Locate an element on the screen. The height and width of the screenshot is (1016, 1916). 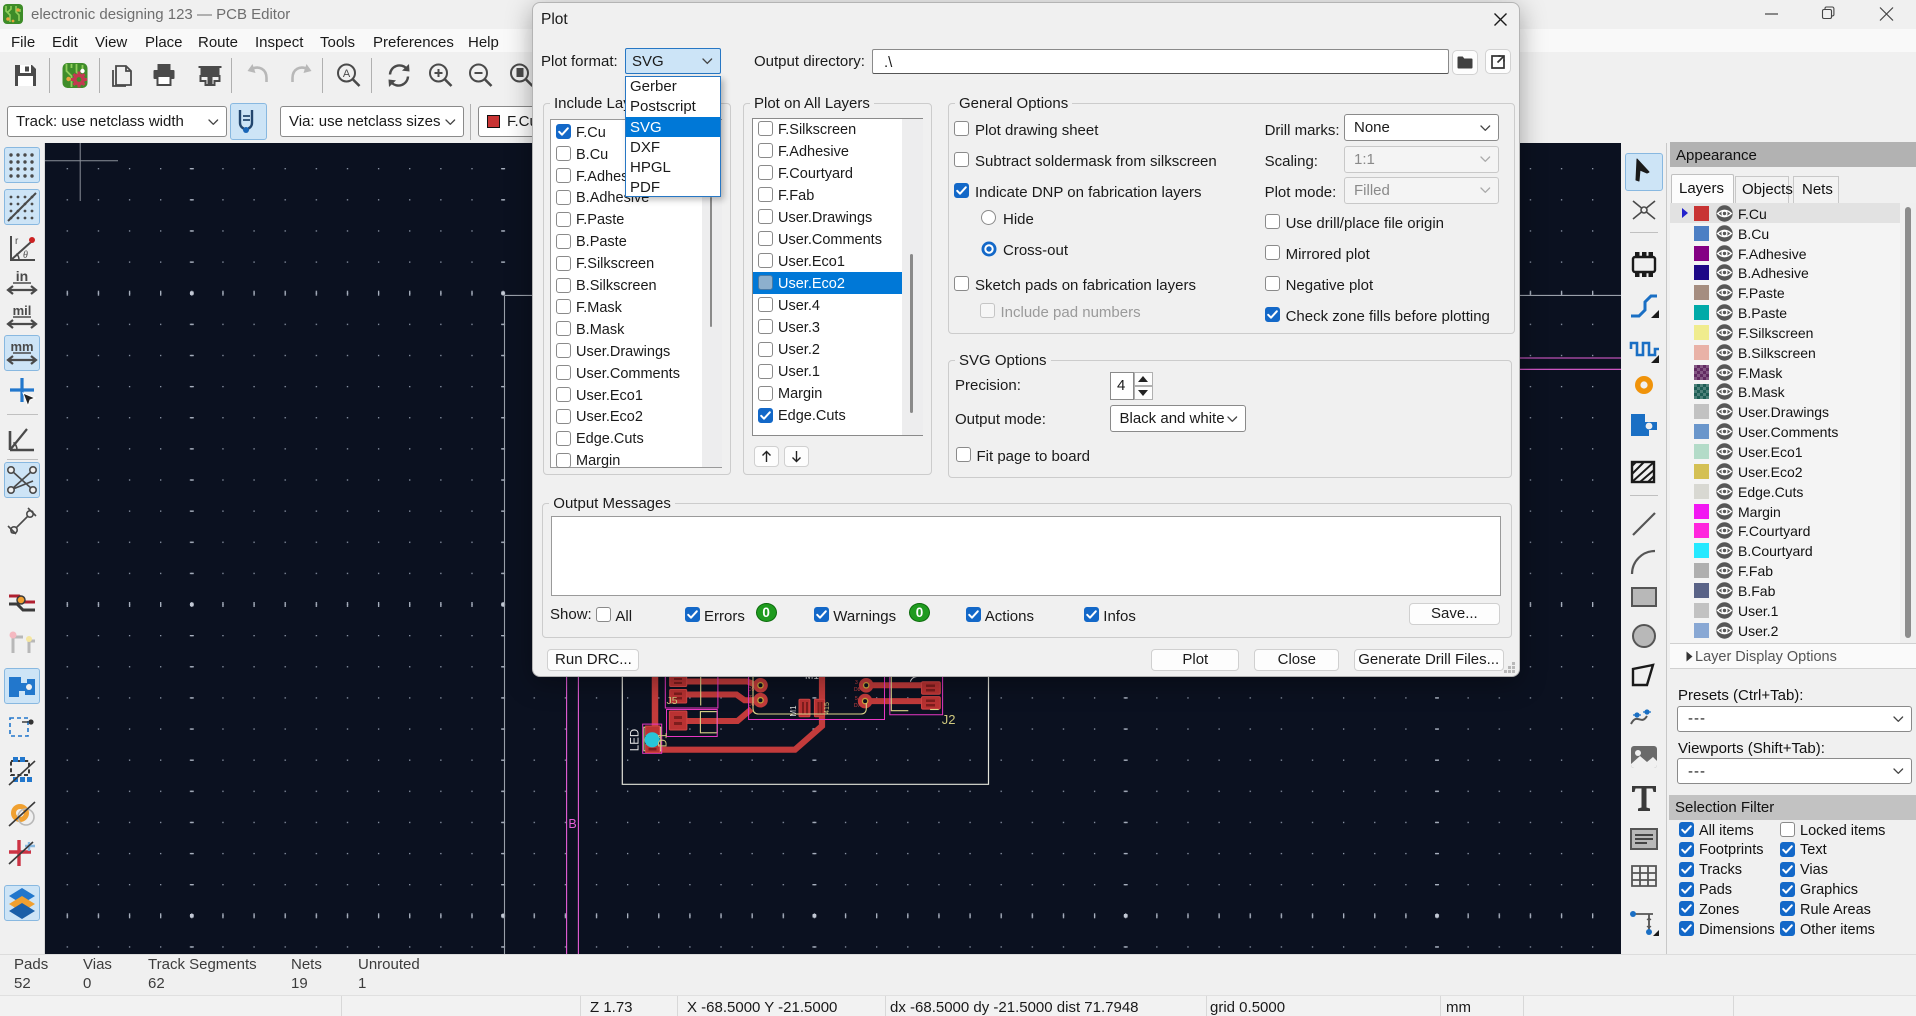
svg-text: 7 is located at coordinates (750, 698).